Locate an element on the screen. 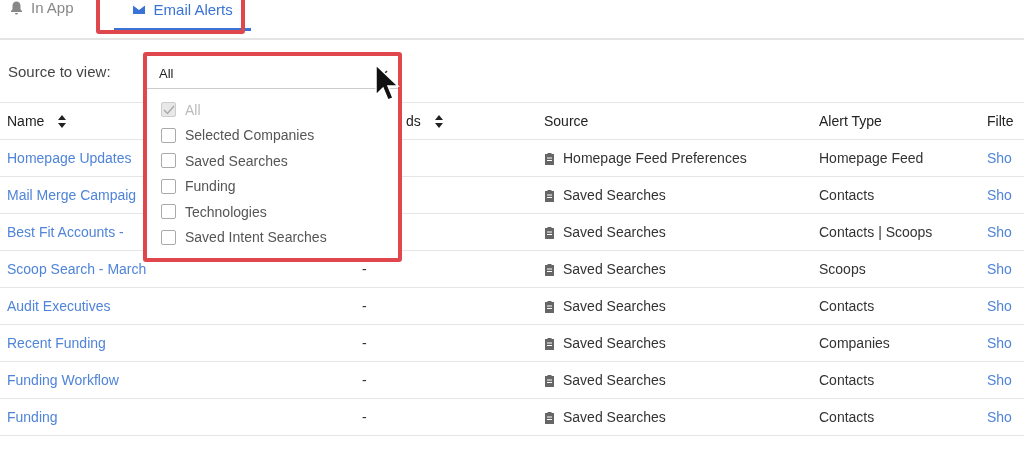 This screenshot has width=1024, height=451. bell-icon is located at coordinates (16, 7).